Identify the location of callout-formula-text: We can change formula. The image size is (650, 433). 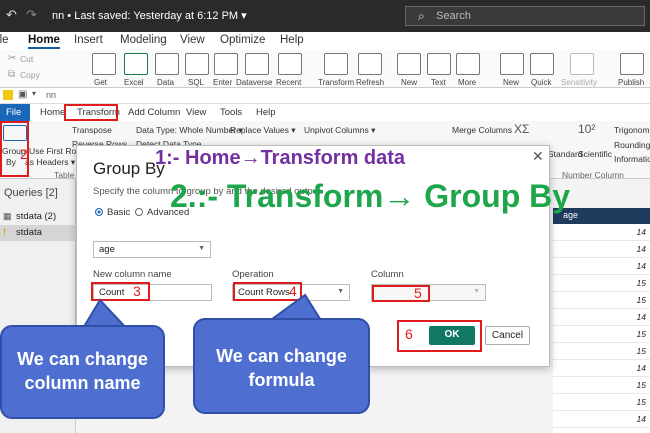
(281, 368).